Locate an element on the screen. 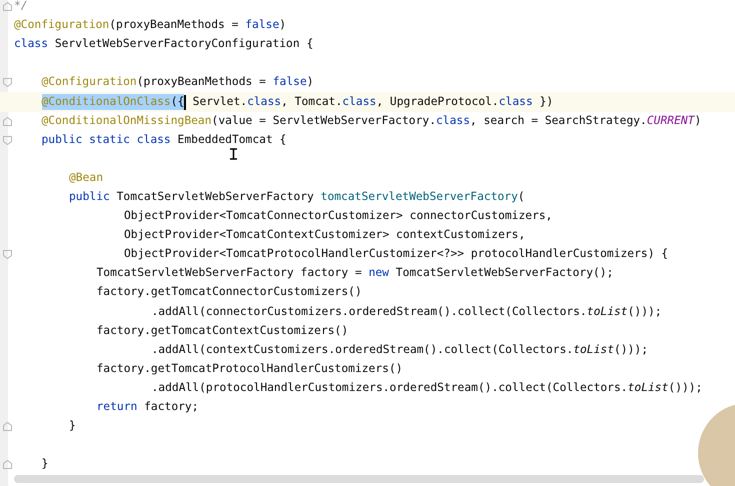 The height and width of the screenshot is (486, 735). code-text: Servlet. is located at coordinates (220, 102).